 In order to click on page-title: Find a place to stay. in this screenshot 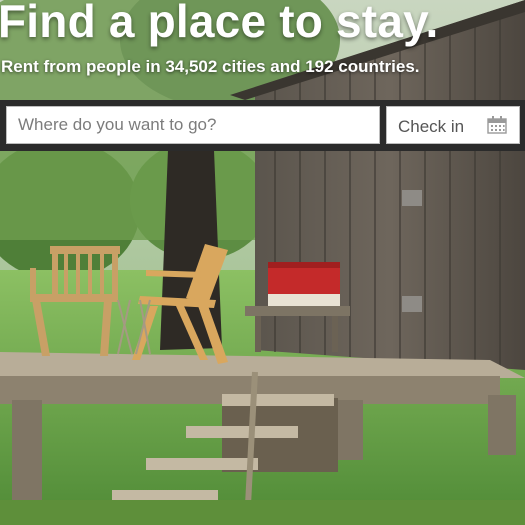, I will do `click(219, 23)`.